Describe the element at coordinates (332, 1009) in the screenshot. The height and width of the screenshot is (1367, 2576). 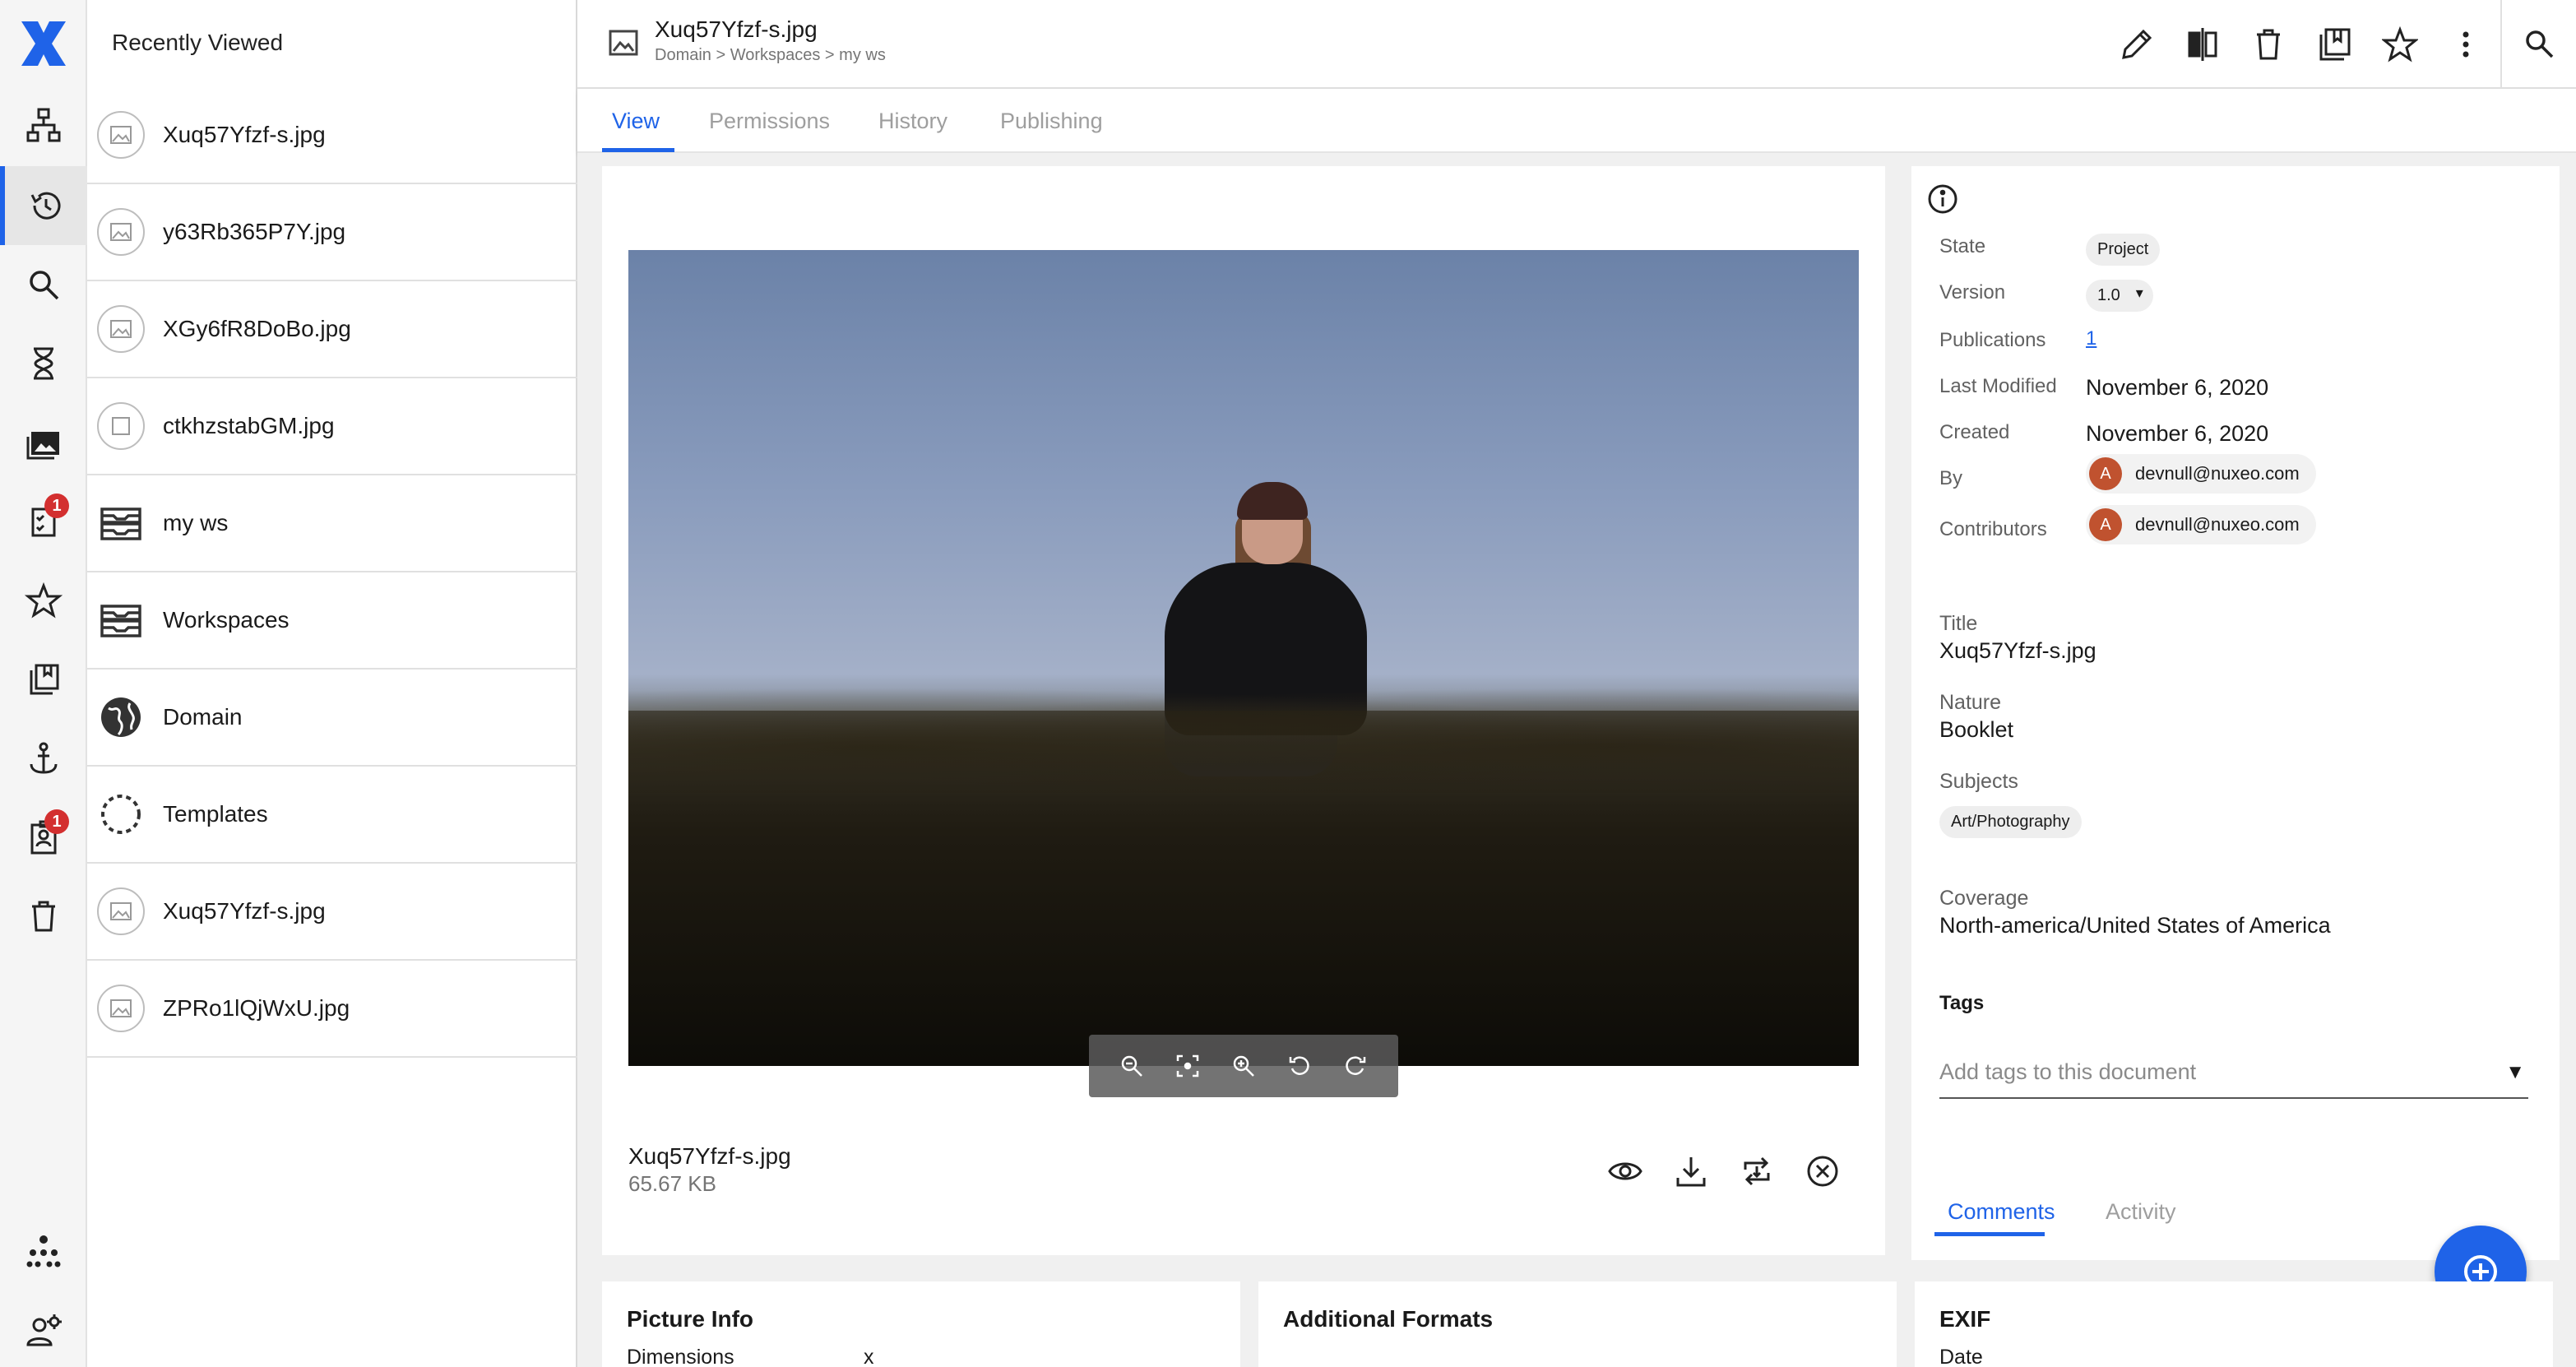
I see `list-item: ZPRo1lQjWxU.jpg` at that location.